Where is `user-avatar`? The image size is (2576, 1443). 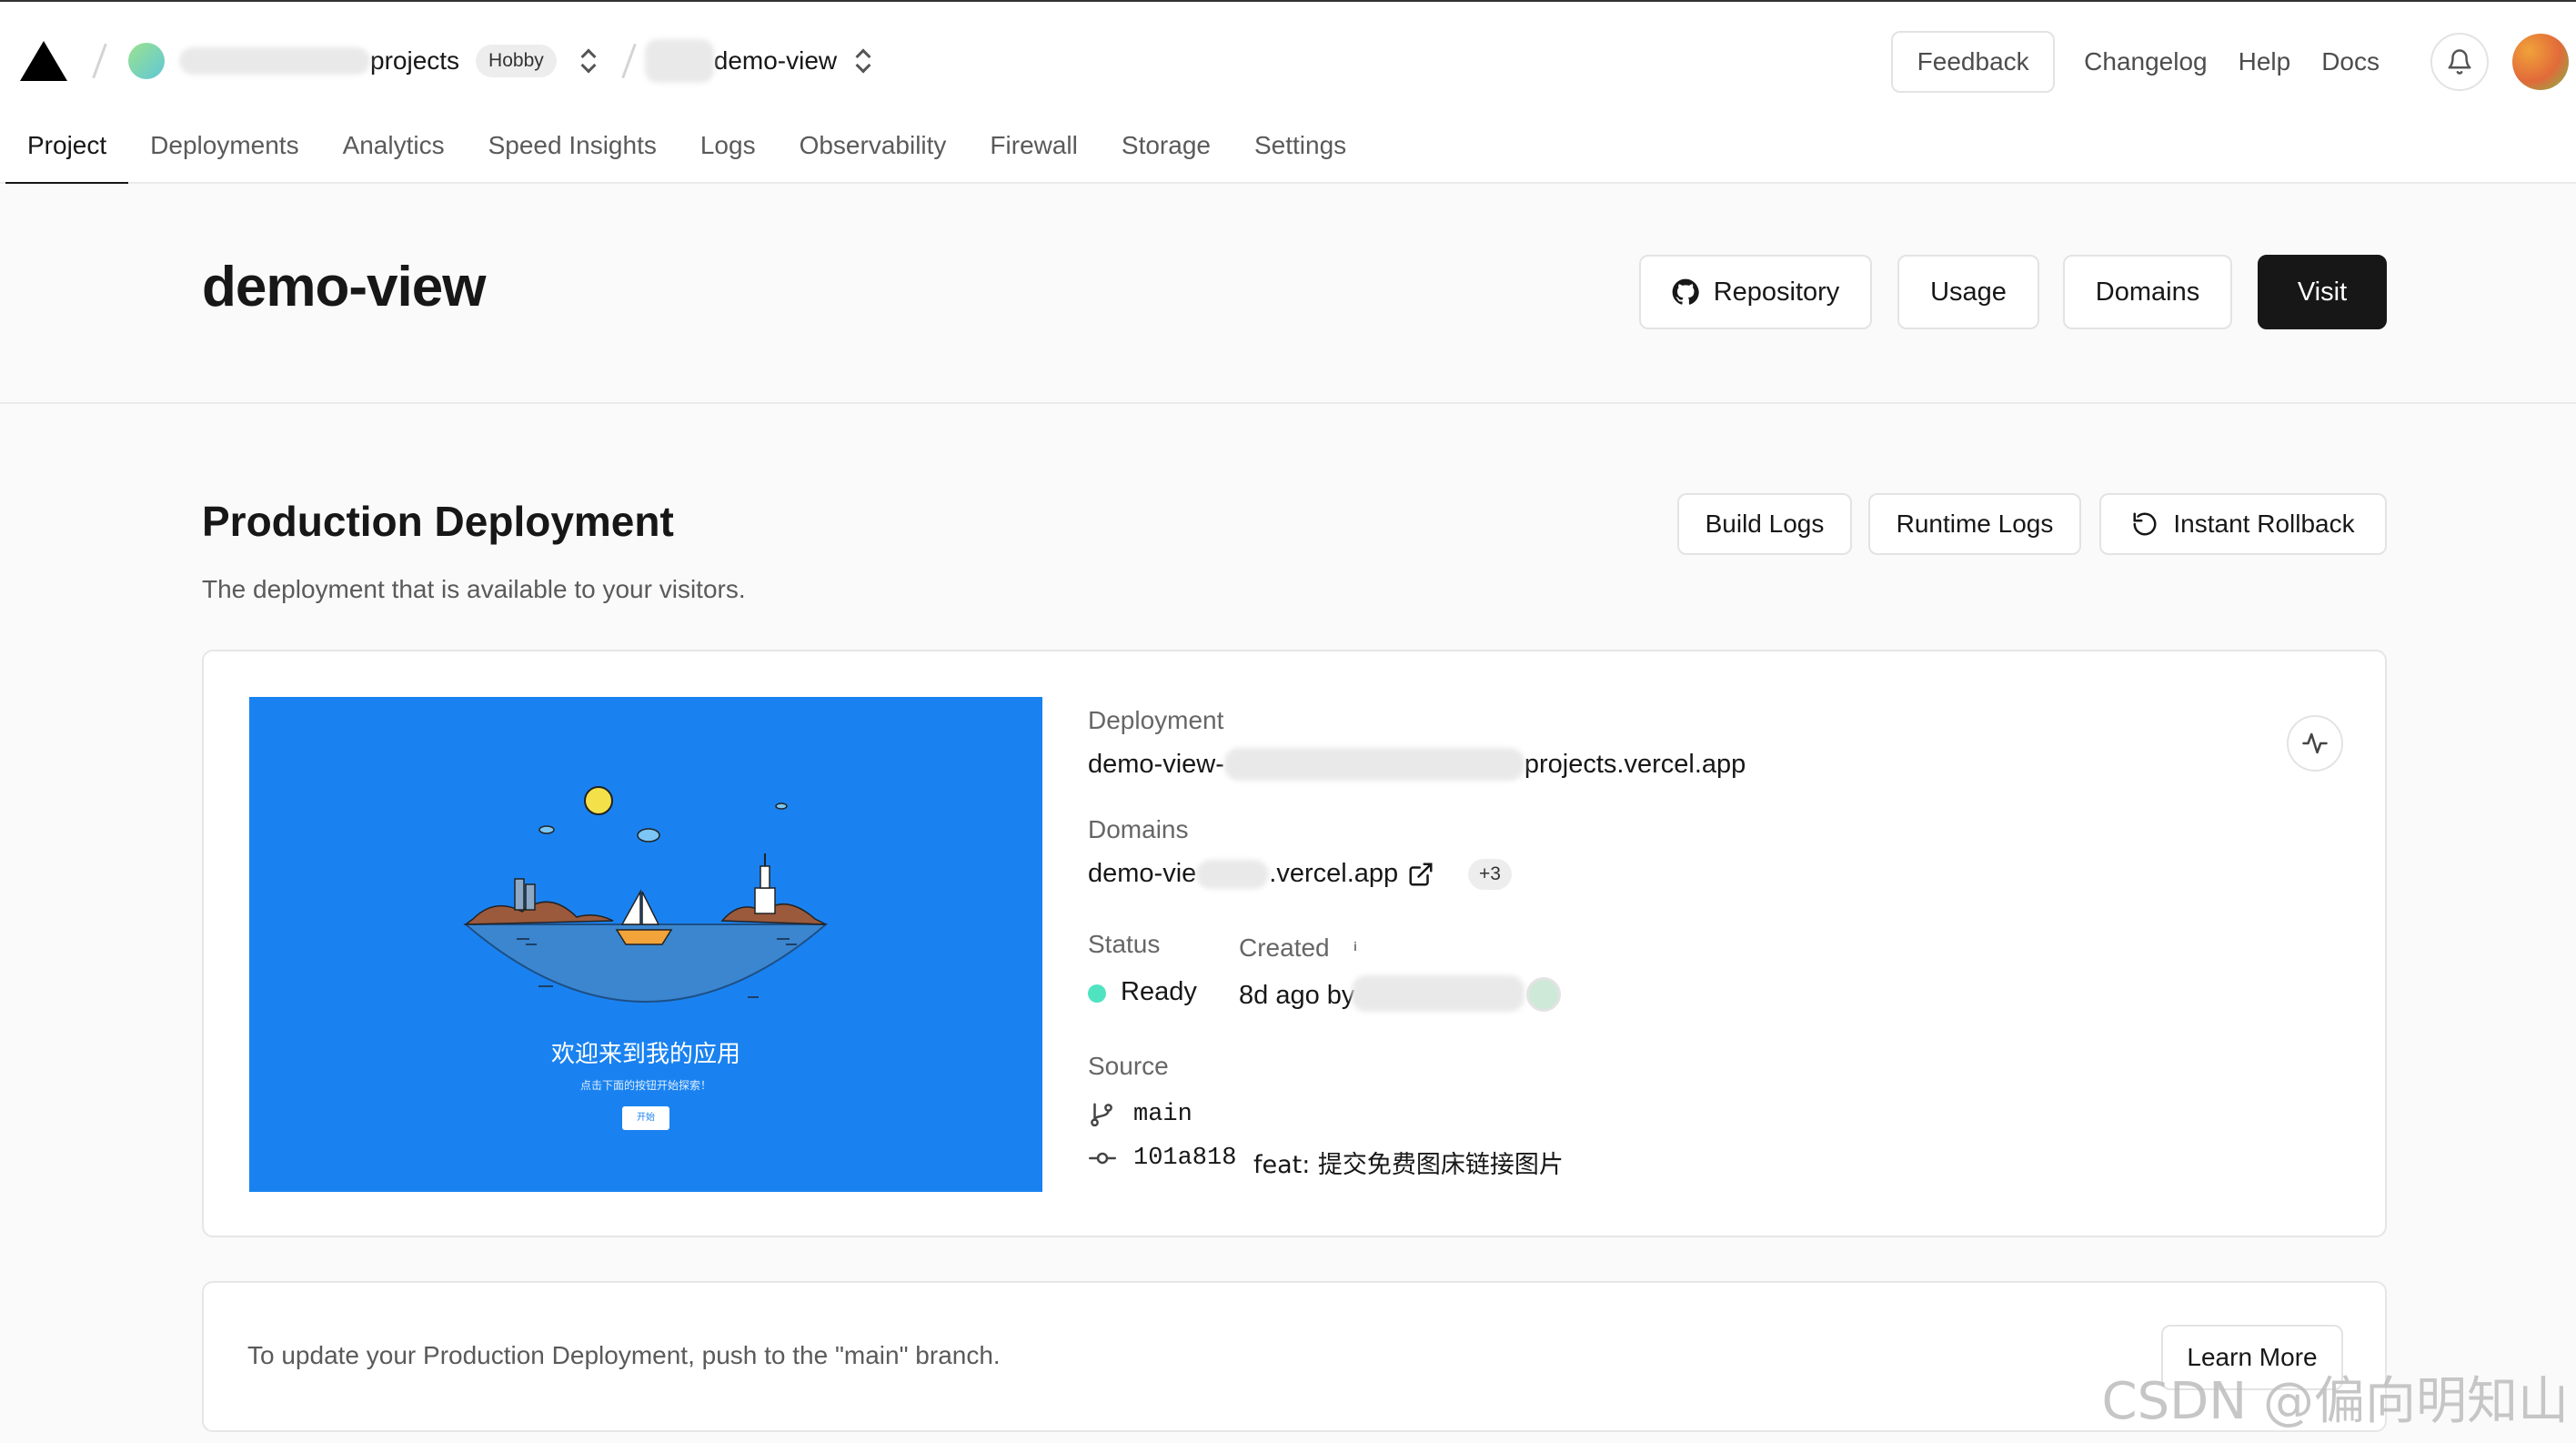
user-avatar is located at coordinates (2540, 62).